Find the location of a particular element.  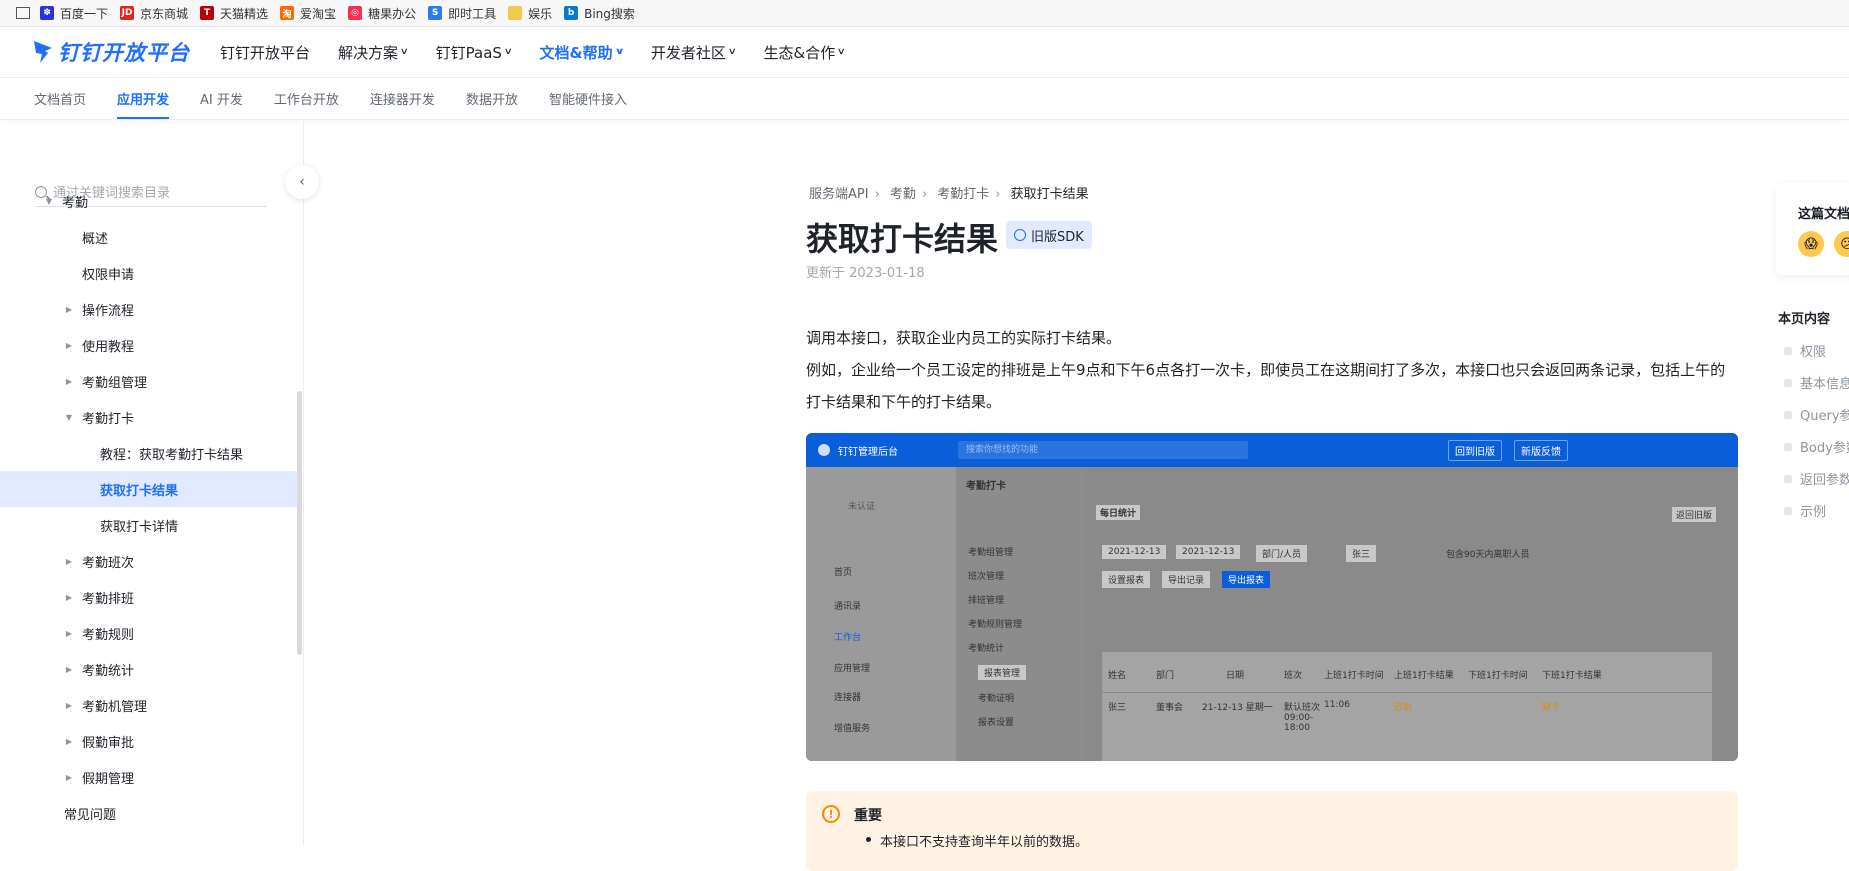

subnav-tab: AI 开发 is located at coordinates (221, 98).